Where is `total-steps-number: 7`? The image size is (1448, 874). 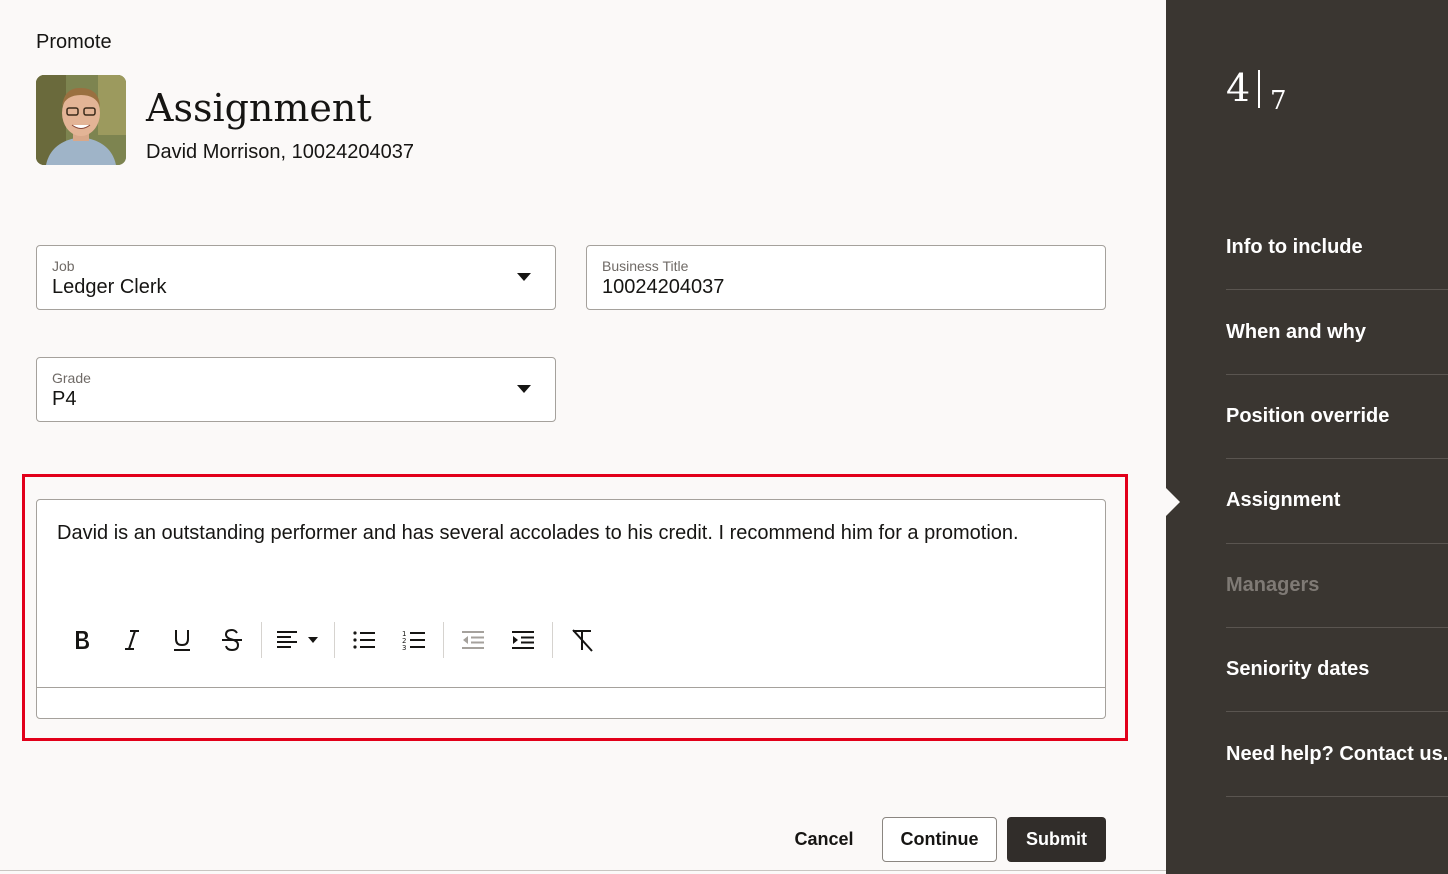 total-steps-number: 7 is located at coordinates (1278, 101).